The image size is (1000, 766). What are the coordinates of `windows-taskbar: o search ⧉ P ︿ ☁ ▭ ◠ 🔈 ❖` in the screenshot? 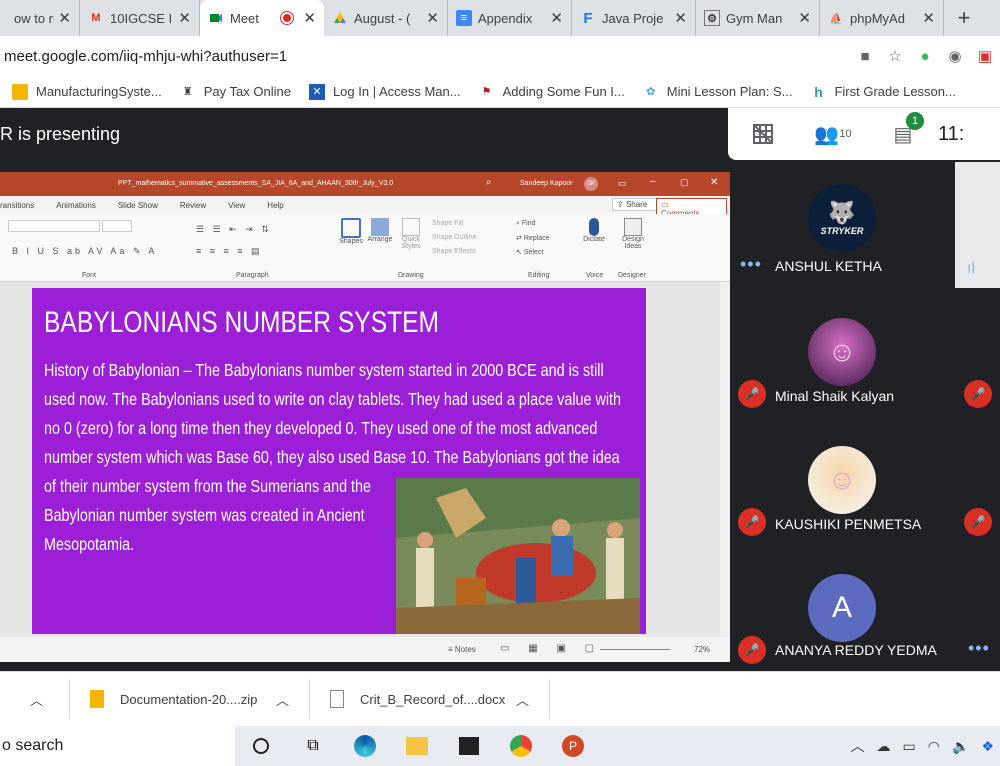 It's located at (500, 746).